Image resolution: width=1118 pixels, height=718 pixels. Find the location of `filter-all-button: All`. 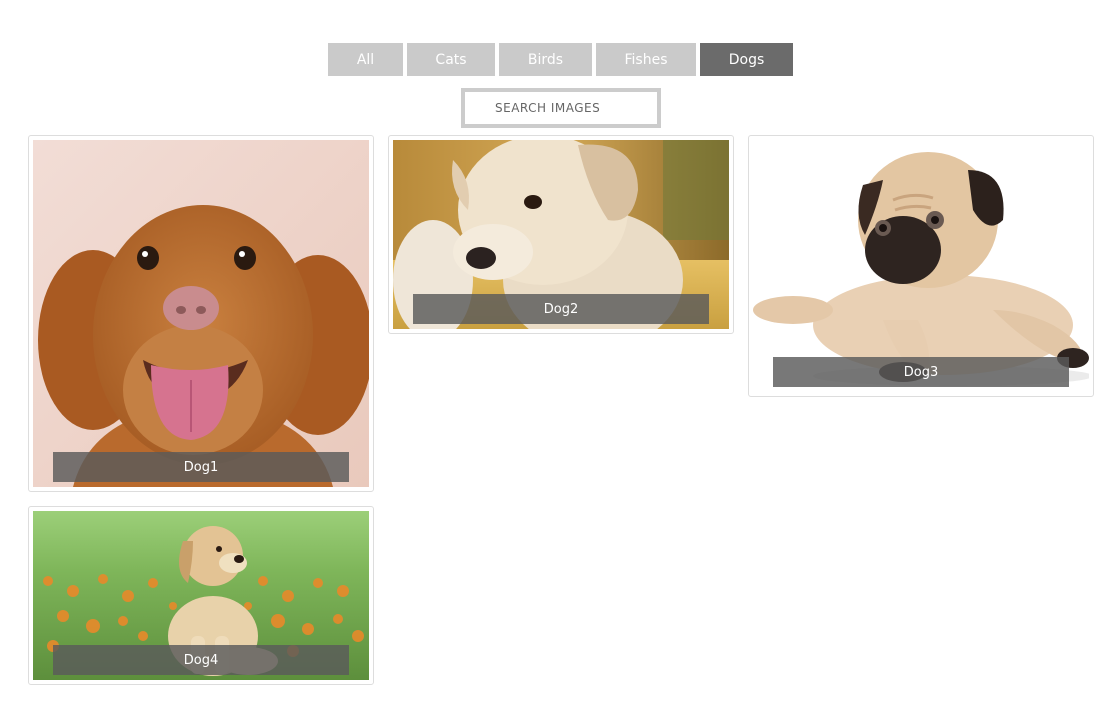

filter-all-button: All is located at coordinates (365, 59).